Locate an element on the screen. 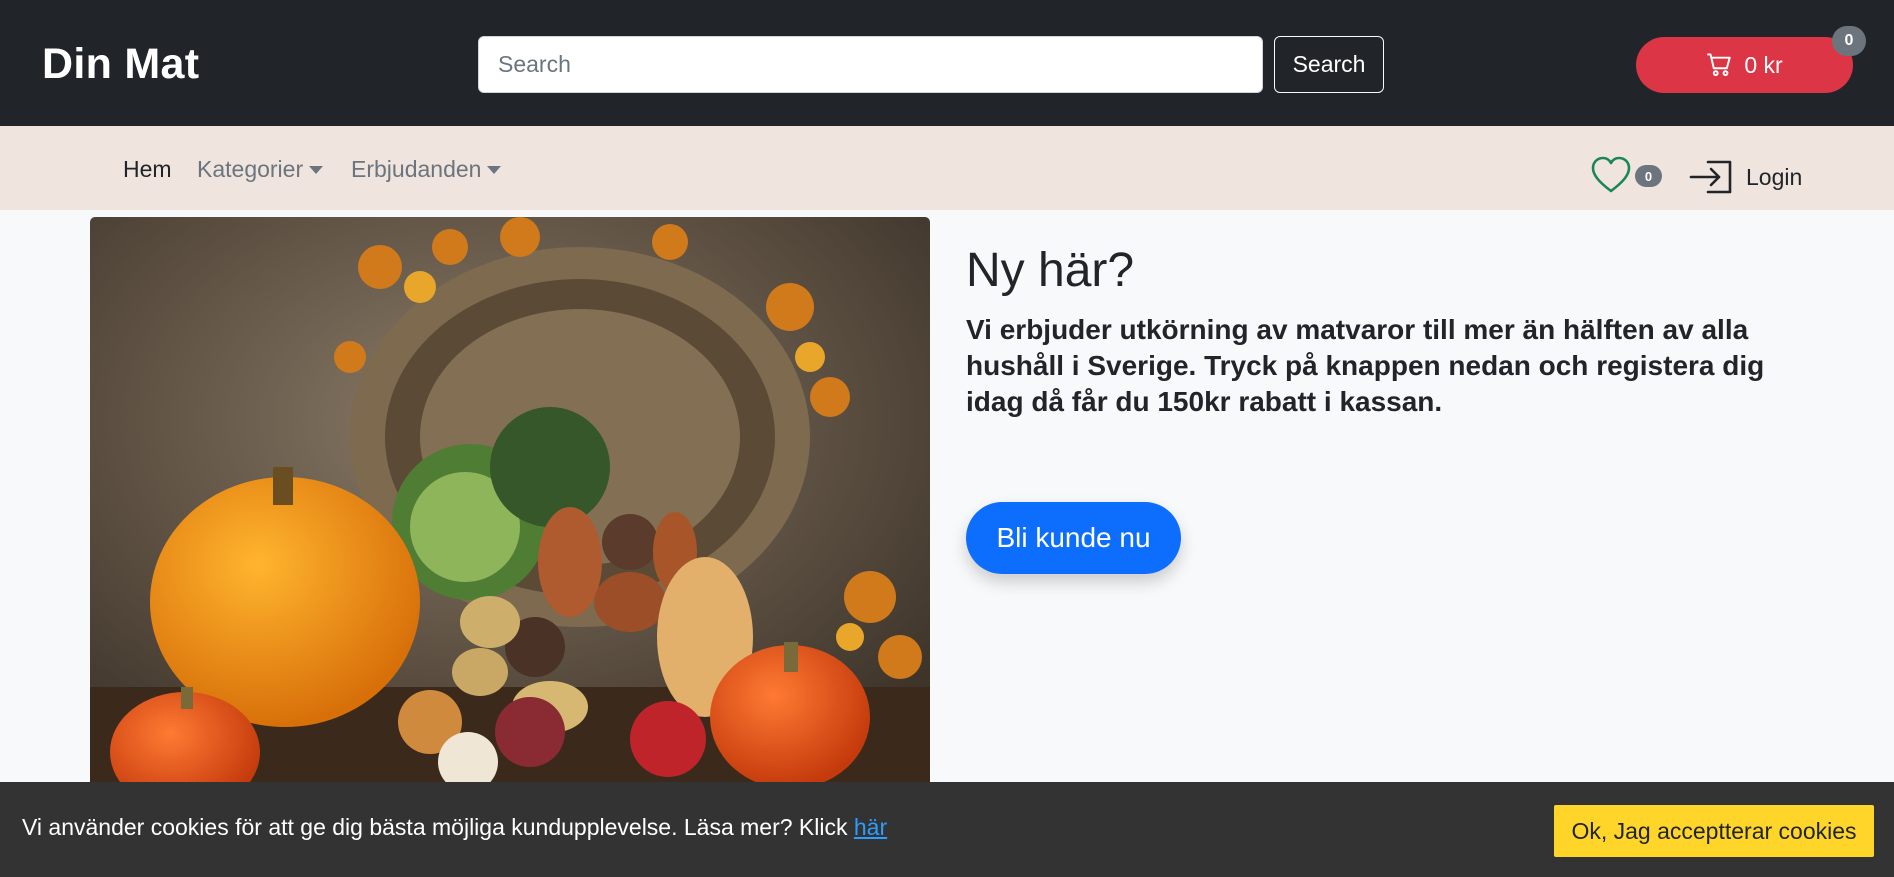 The image size is (1894, 877). nav-item-label: Erbjudanden is located at coordinates (416, 169).